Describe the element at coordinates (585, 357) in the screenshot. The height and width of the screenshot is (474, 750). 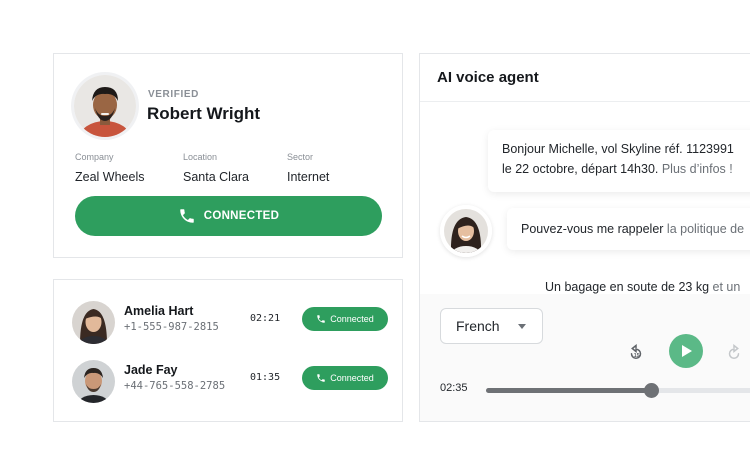
I see `audio-player: French 15 02:35` at that location.